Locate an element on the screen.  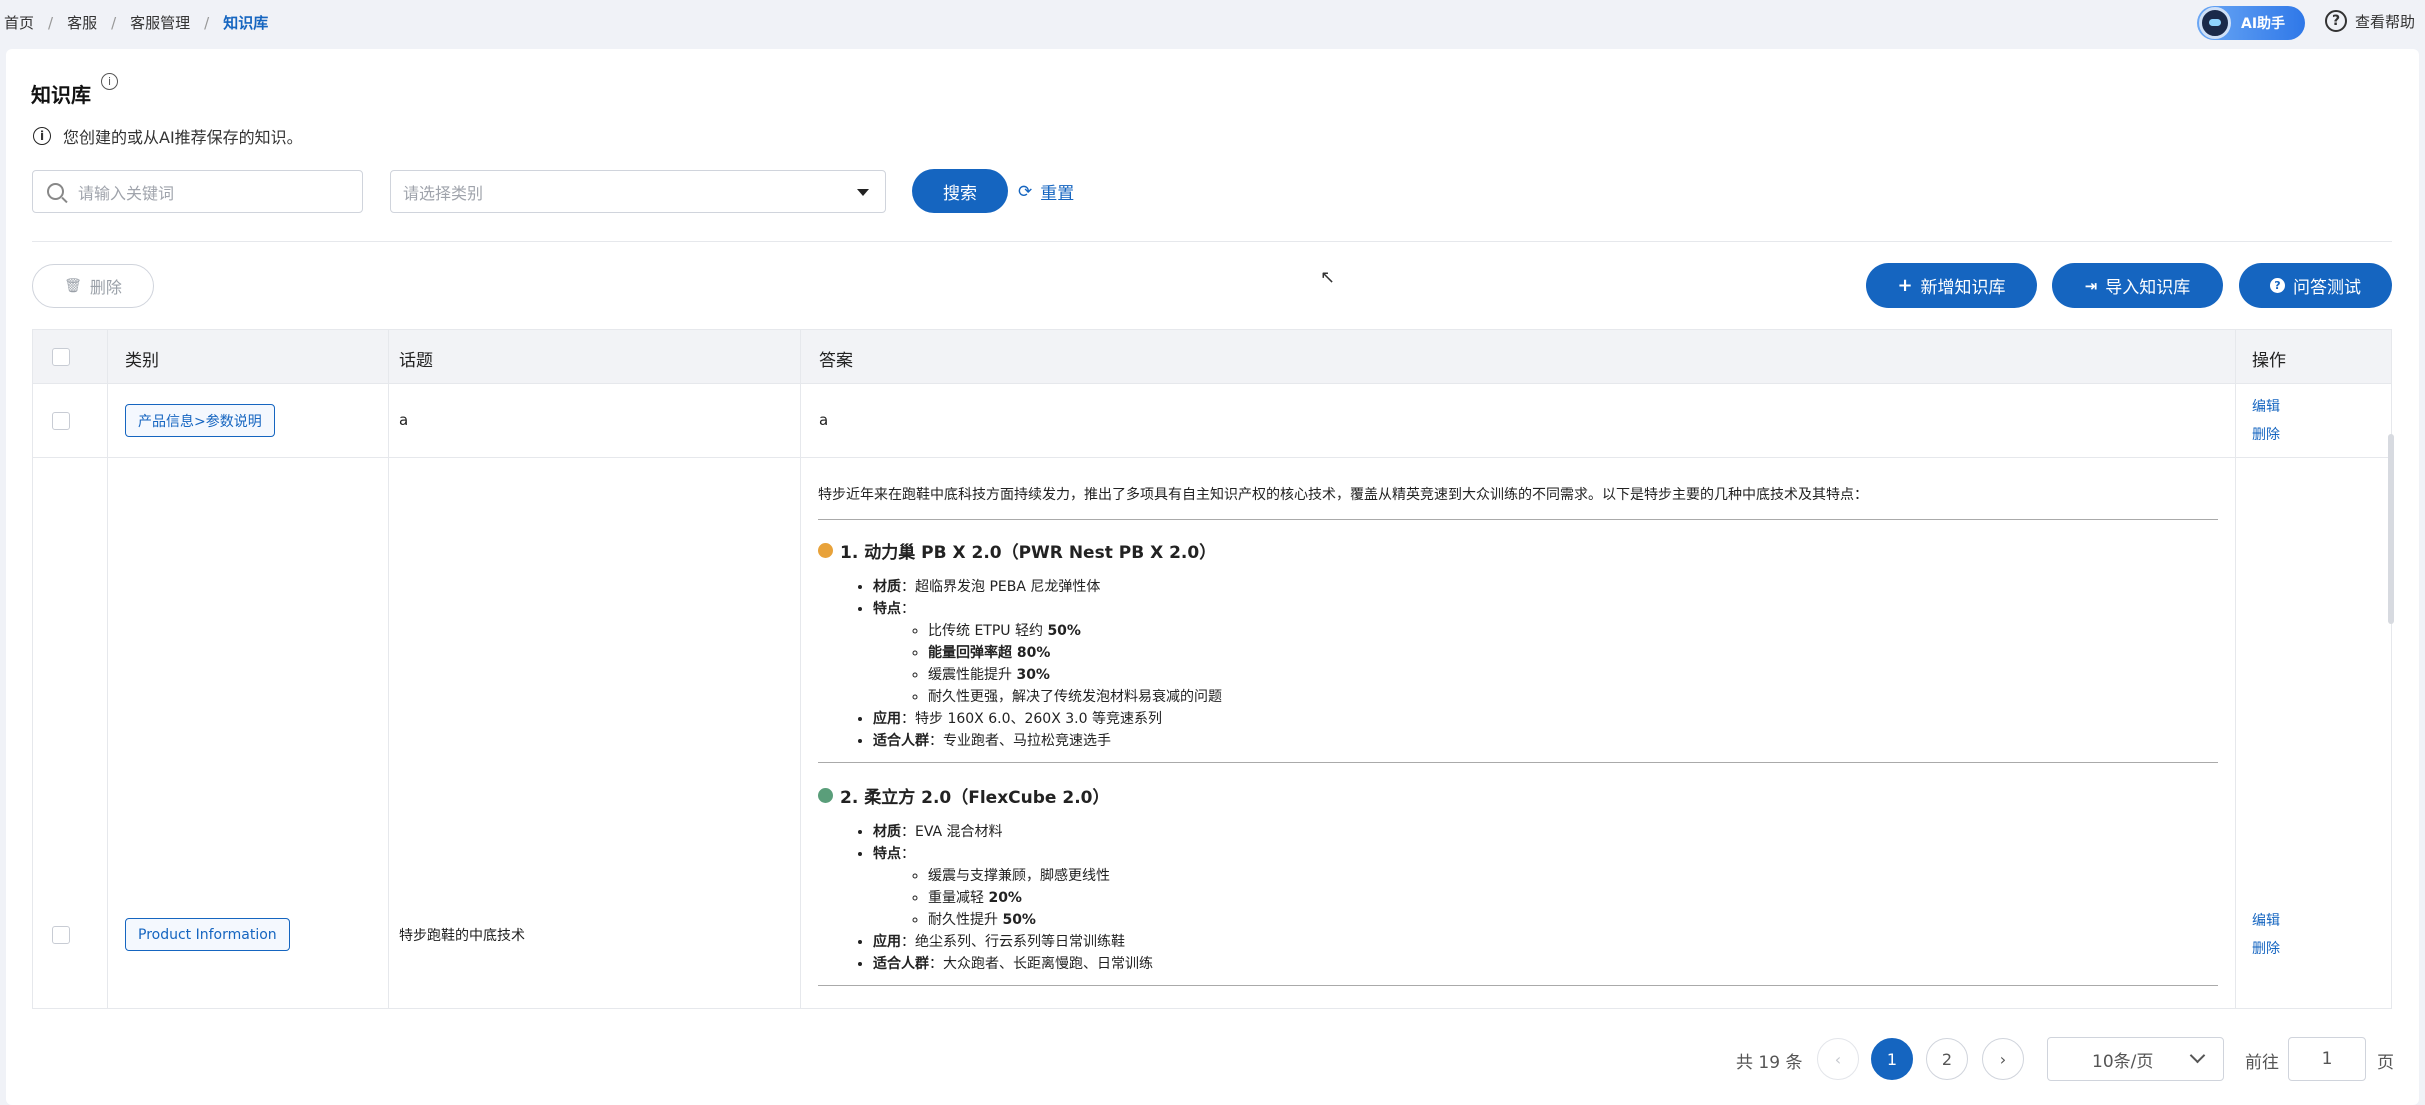
mouse-cursor-icon: ↖ is located at coordinates (1328, 277).